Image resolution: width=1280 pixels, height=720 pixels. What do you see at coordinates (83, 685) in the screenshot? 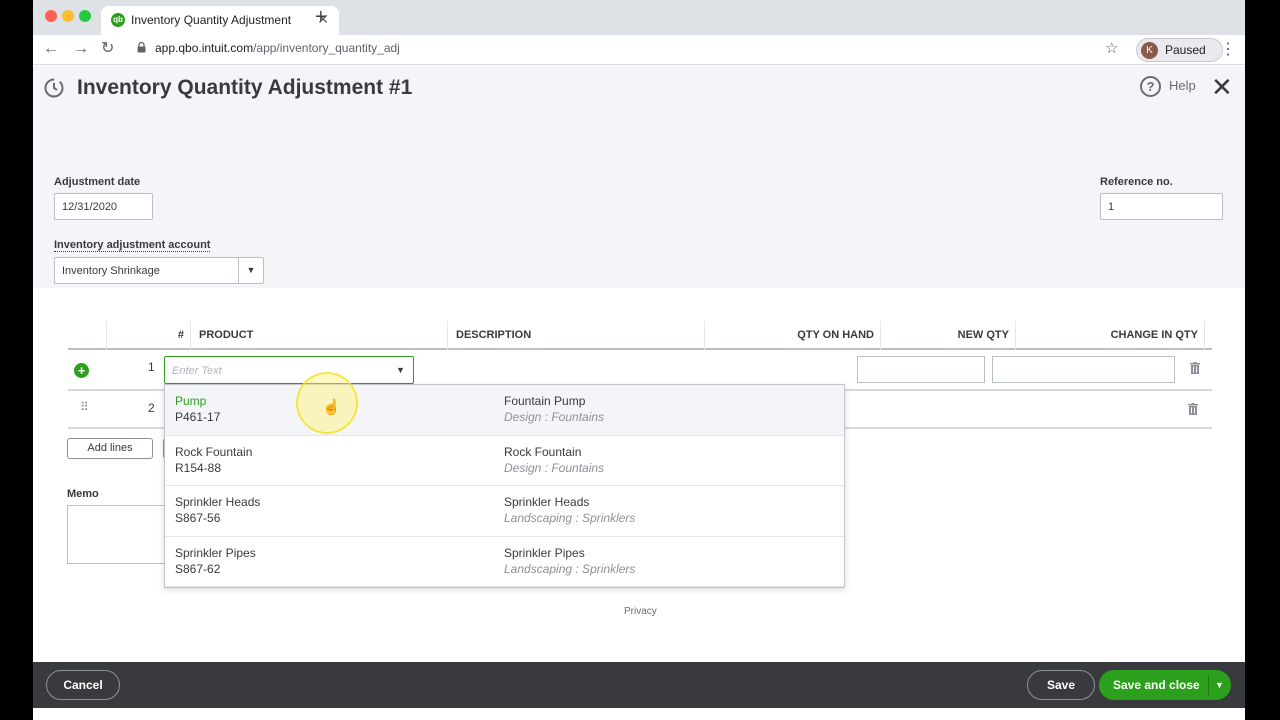
I see `cancel-button: Cancel` at bounding box center [83, 685].